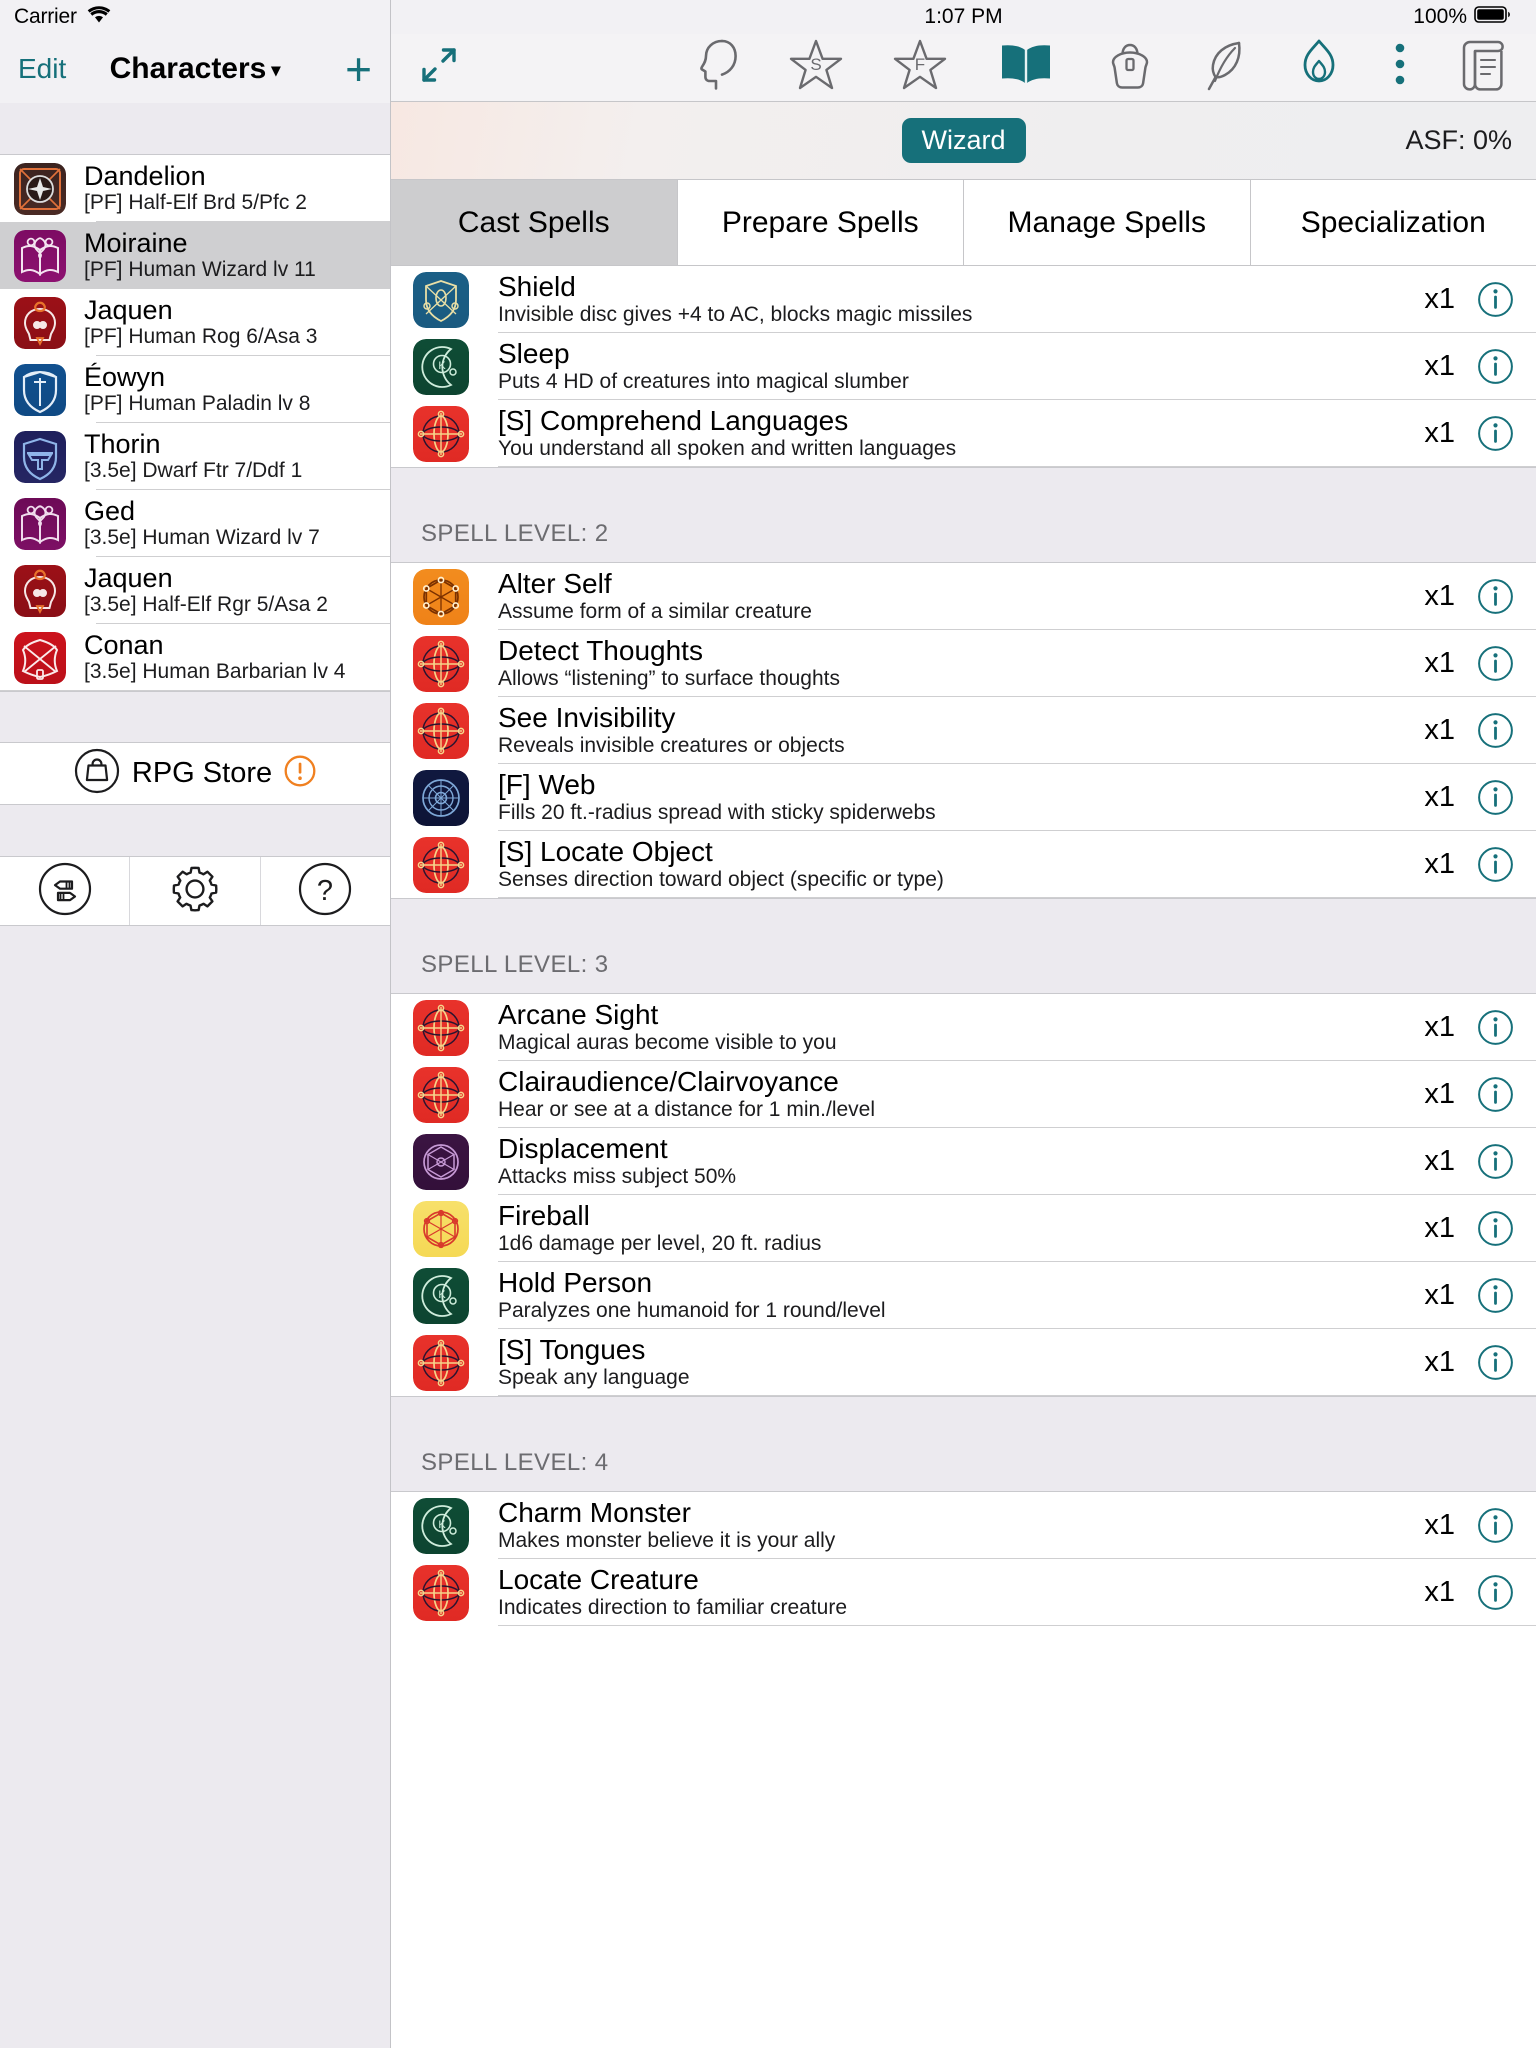 The width and height of the screenshot is (1536, 2048). Describe the element at coordinates (214, 657) in the screenshot. I see `character-text: Conan [3.5e] Human Barbarian lv 4` at that location.